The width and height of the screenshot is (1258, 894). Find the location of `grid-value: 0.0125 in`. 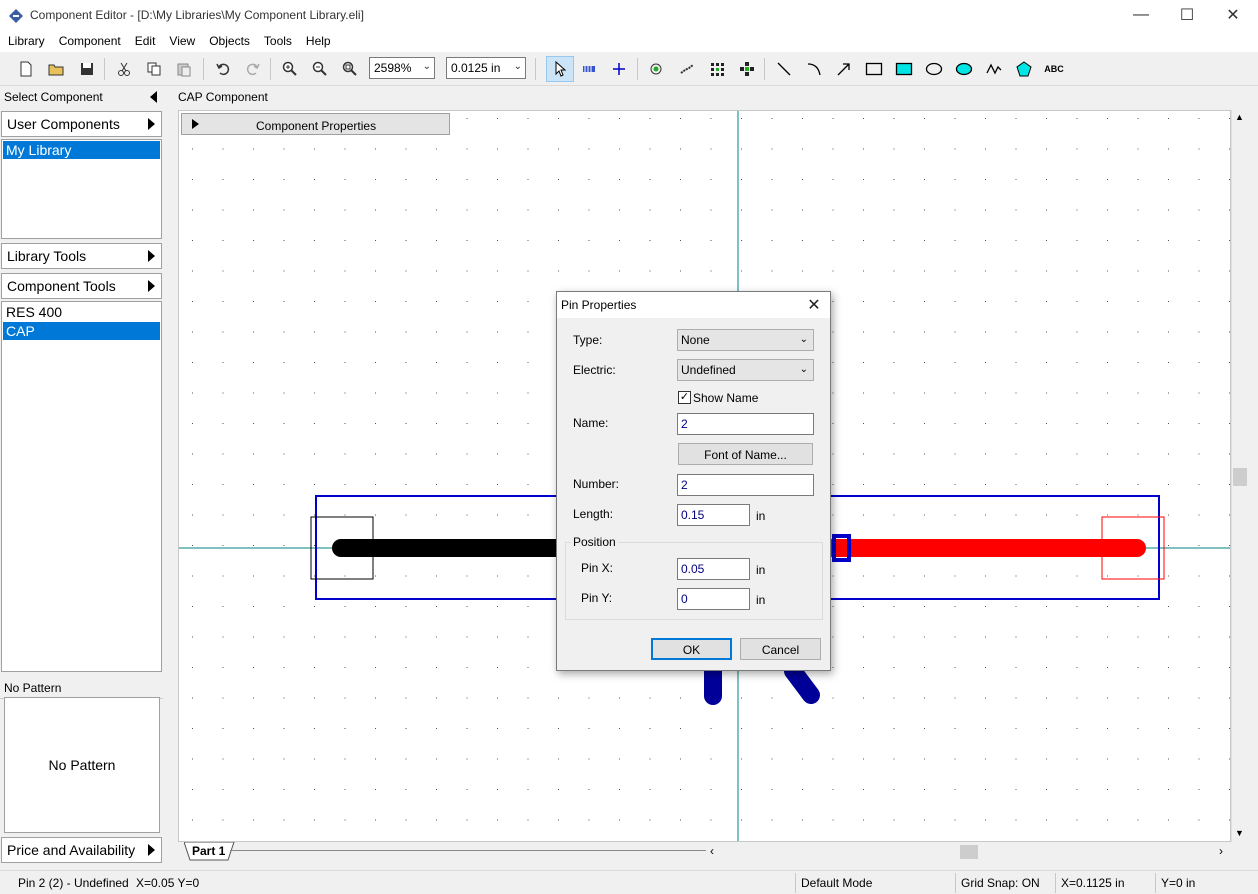

grid-value: 0.0125 in is located at coordinates (476, 68).